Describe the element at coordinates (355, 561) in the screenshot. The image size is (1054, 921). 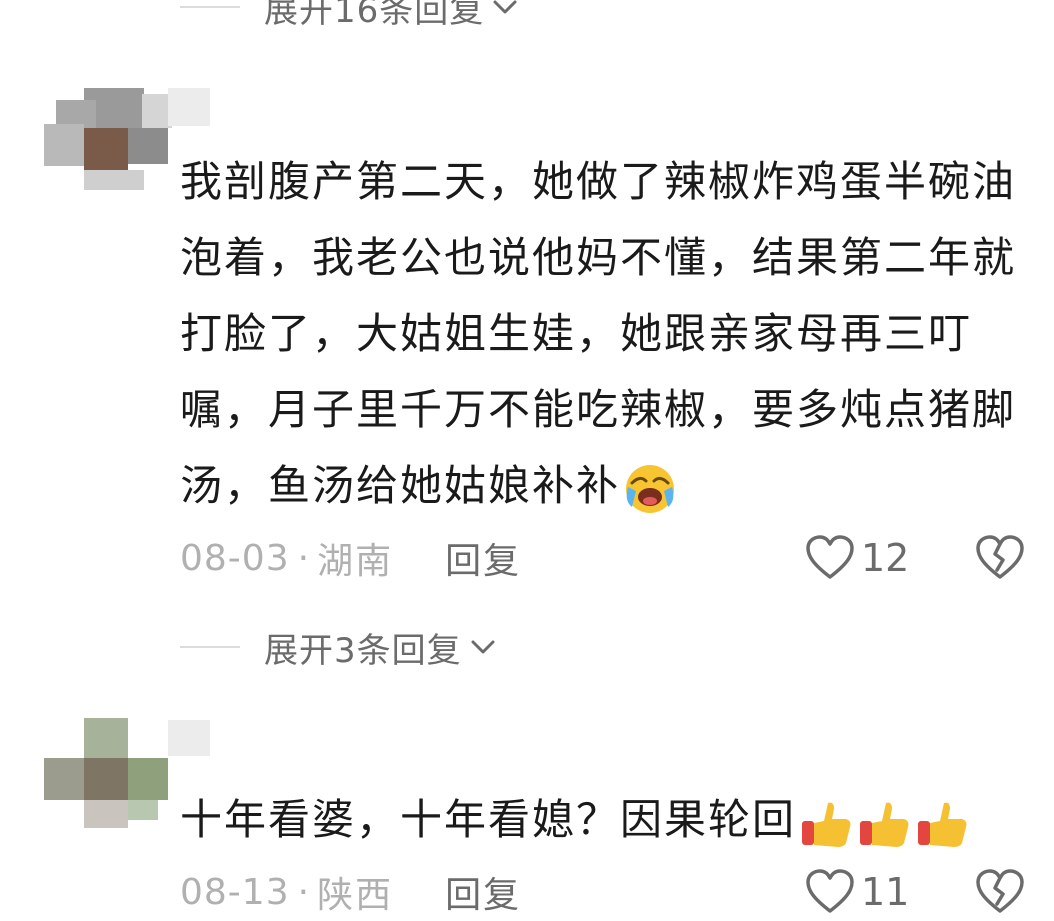
I see `comment-location: 湖南` at that location.